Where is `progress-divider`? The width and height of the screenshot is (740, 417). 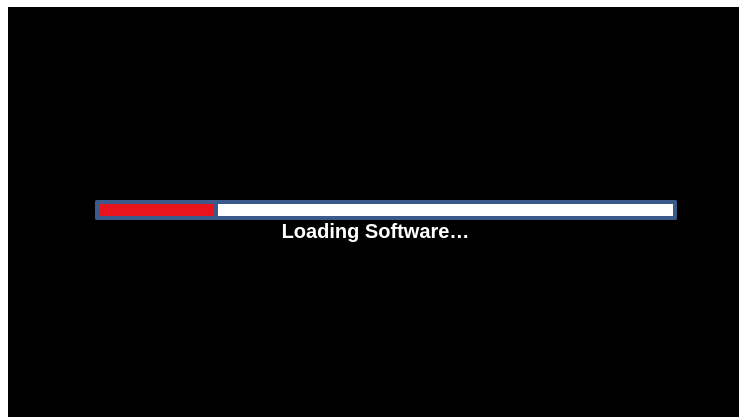 progress-divider is located at coordinates (215, 210).